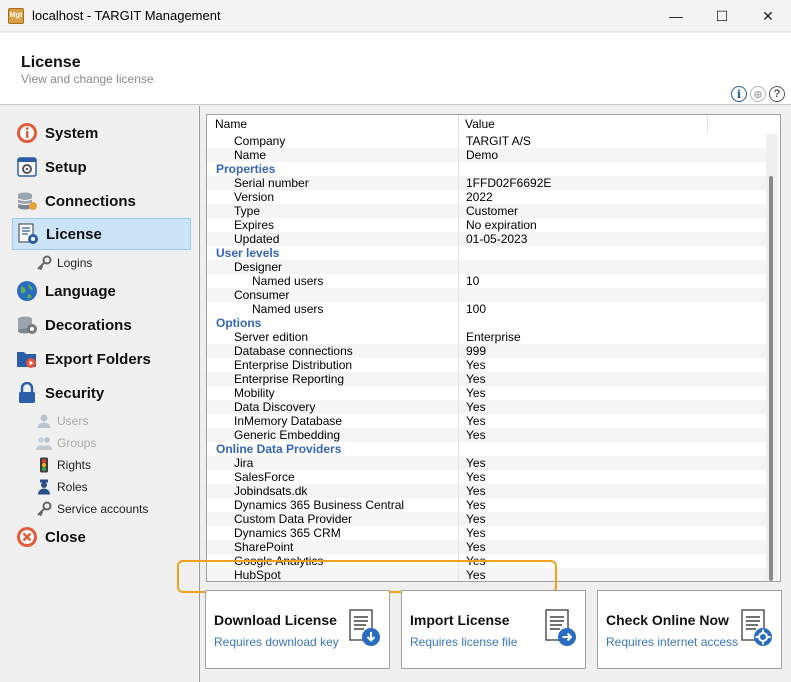 The width and height of the screenshot is (791, 682). I want to click on table-row: Serial number 1FFD02F6692E, so click(487, 183).